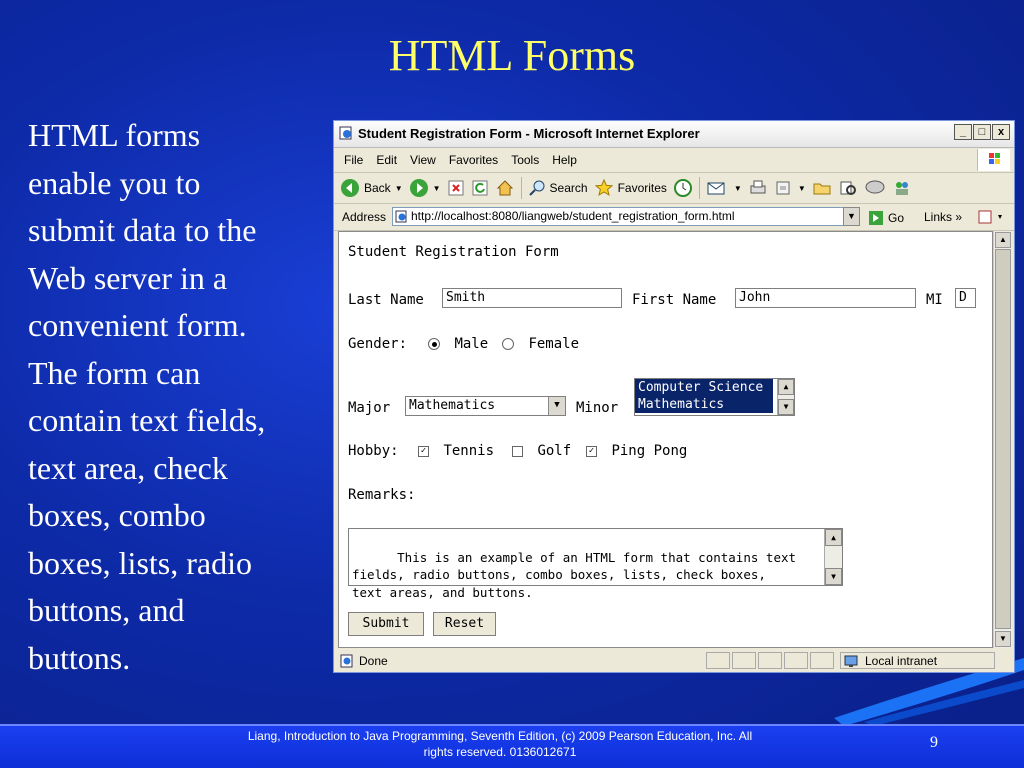 This screenshot has height=768, width=1024. Describe the element at coordinates (485, 406) in the screenshot. I see `major-combo: Mathematics ▼` at that location.